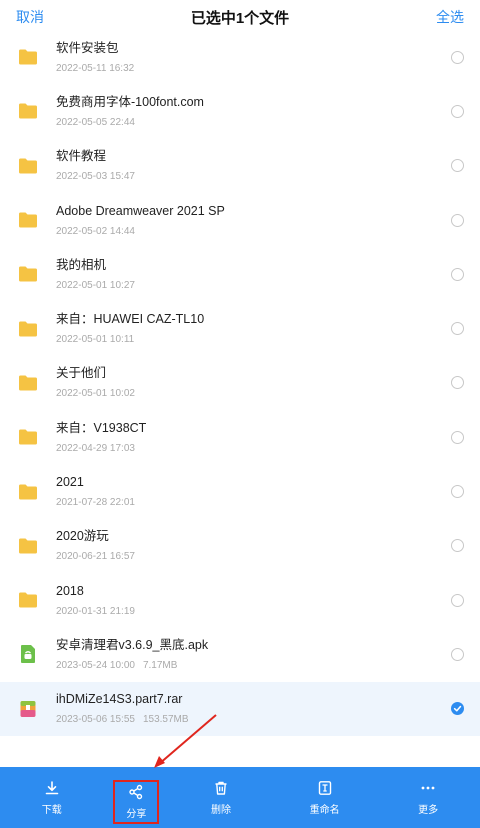 The width and height of the screenshot is (480, 828). What do you see at coordinates (324, 810) in the screenshot?
I see `rename-label: 重命名` at bounding box center [324, 810].